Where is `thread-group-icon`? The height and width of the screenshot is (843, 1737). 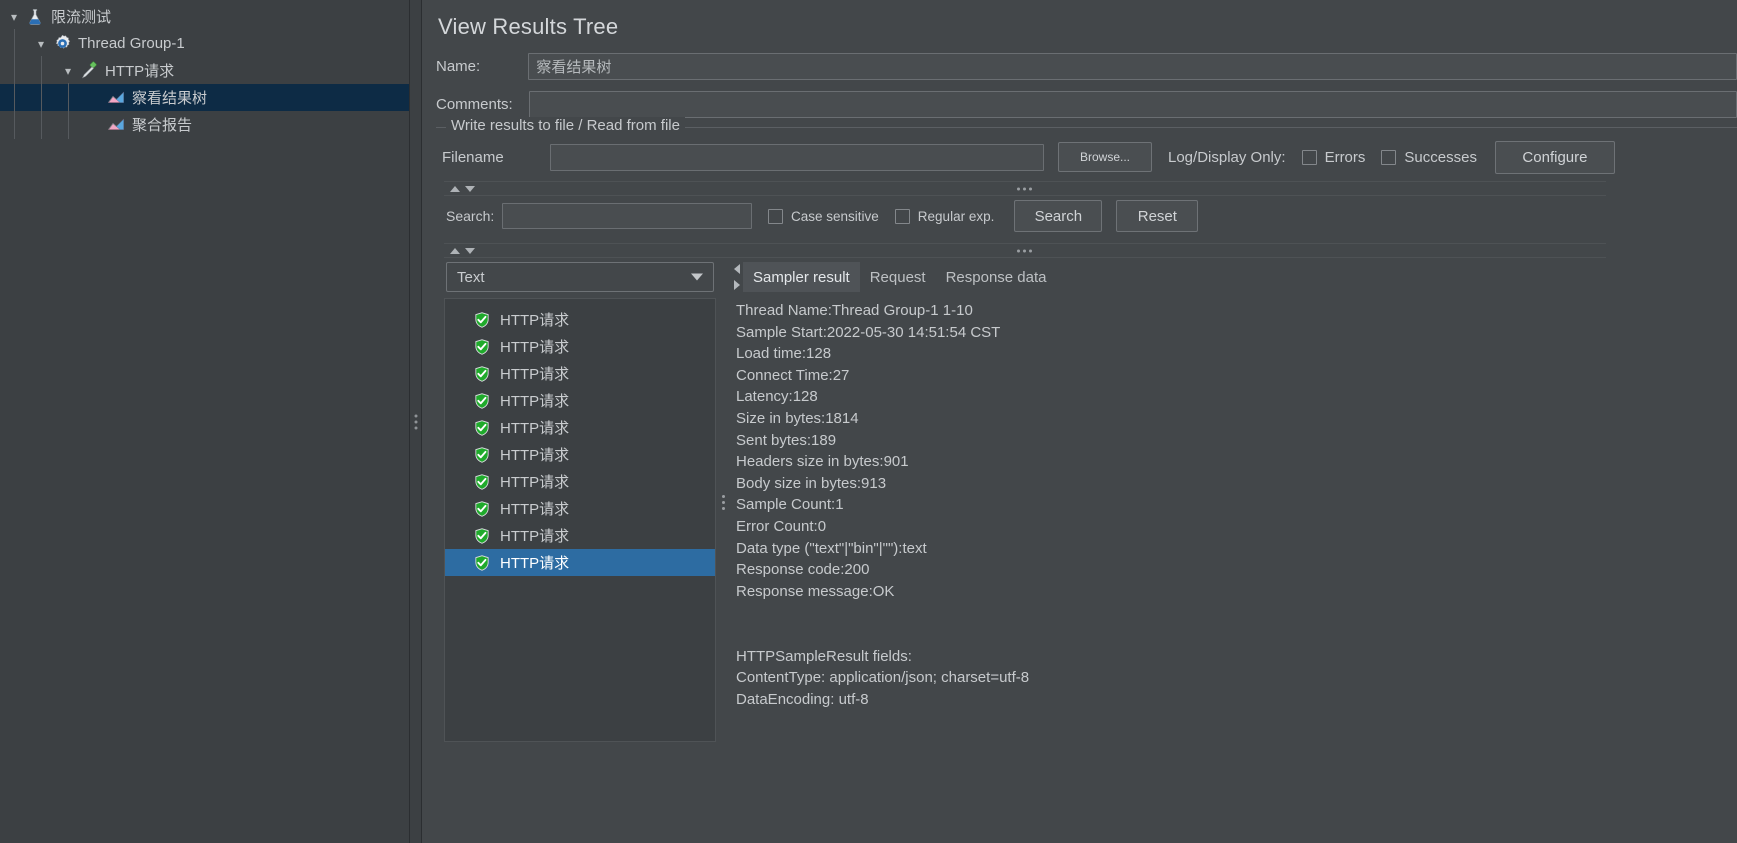
thread-group-icon is located at coordinates (62, 43).